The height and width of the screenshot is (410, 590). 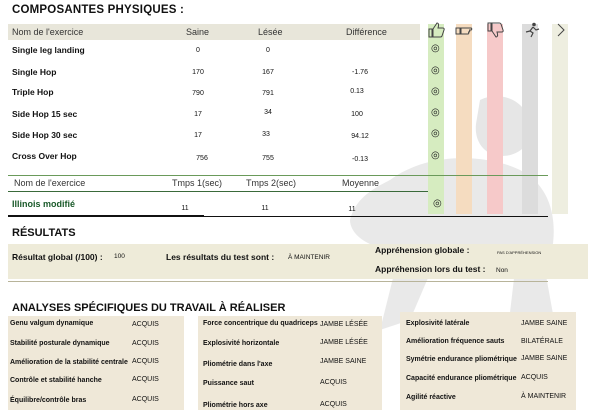 What do you see at coordinates (56, 380) in the screenshot?
I see `analysis-label: Contrôle et stabilité hanche` at bounding box center [56, 380].